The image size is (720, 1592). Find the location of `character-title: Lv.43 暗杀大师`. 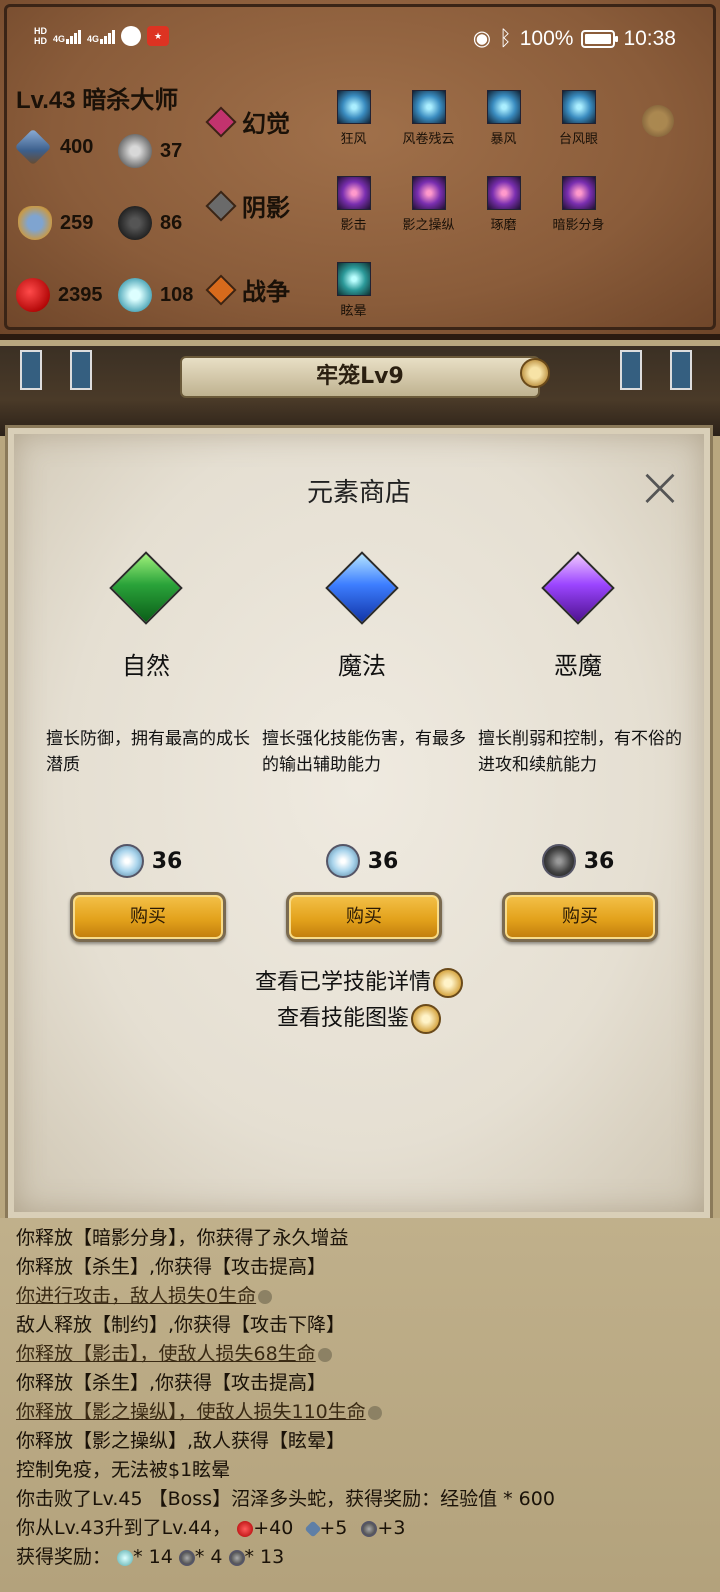

character-title: Lv.43 暗杀大师 is located at coordinates (97, 100).